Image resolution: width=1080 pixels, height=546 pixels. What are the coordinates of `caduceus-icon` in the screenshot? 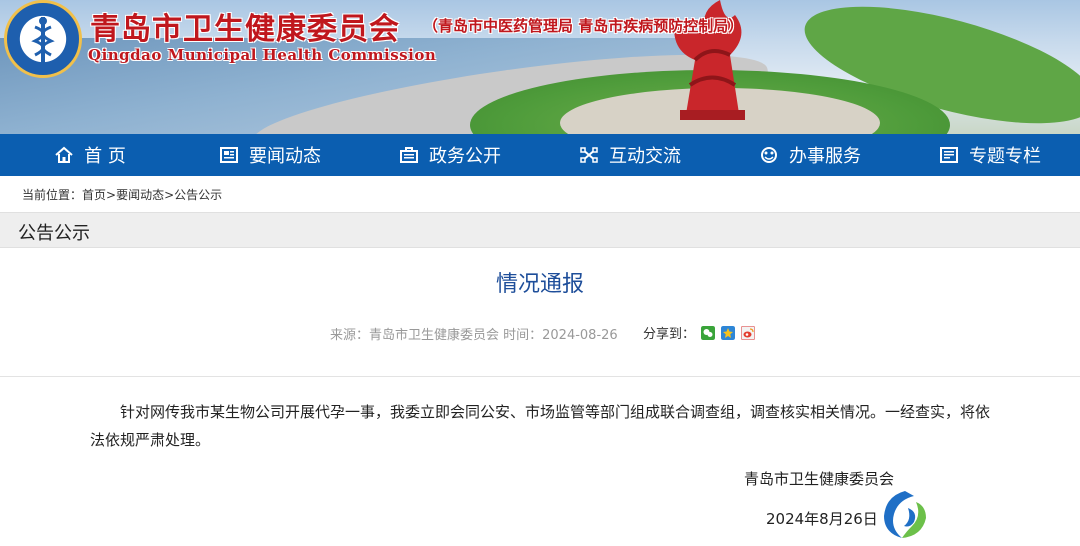 It's located at (43, 40).